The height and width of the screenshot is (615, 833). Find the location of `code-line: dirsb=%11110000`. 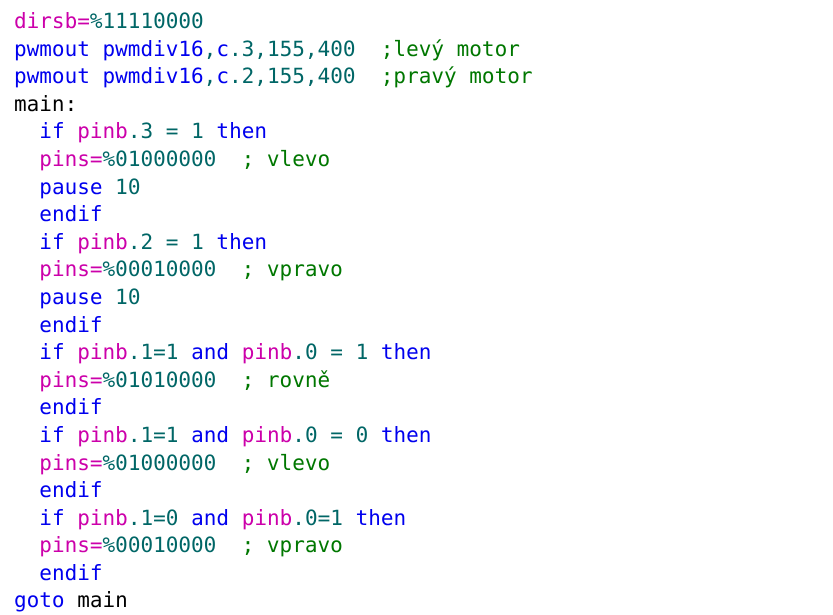

code-line: dirsb=%11110000 is located at coordinates (273, 22).